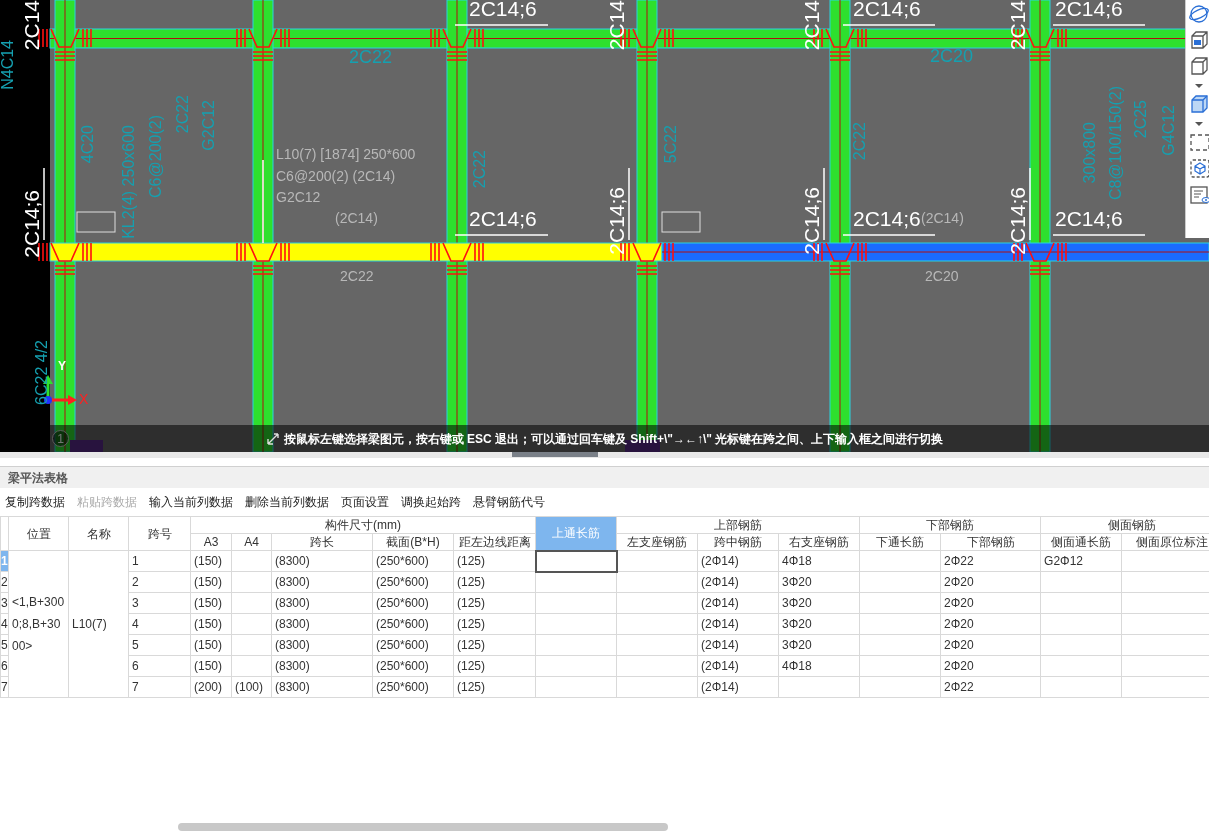  I want to click on rebar-label: 5C22, so click(671, 144).